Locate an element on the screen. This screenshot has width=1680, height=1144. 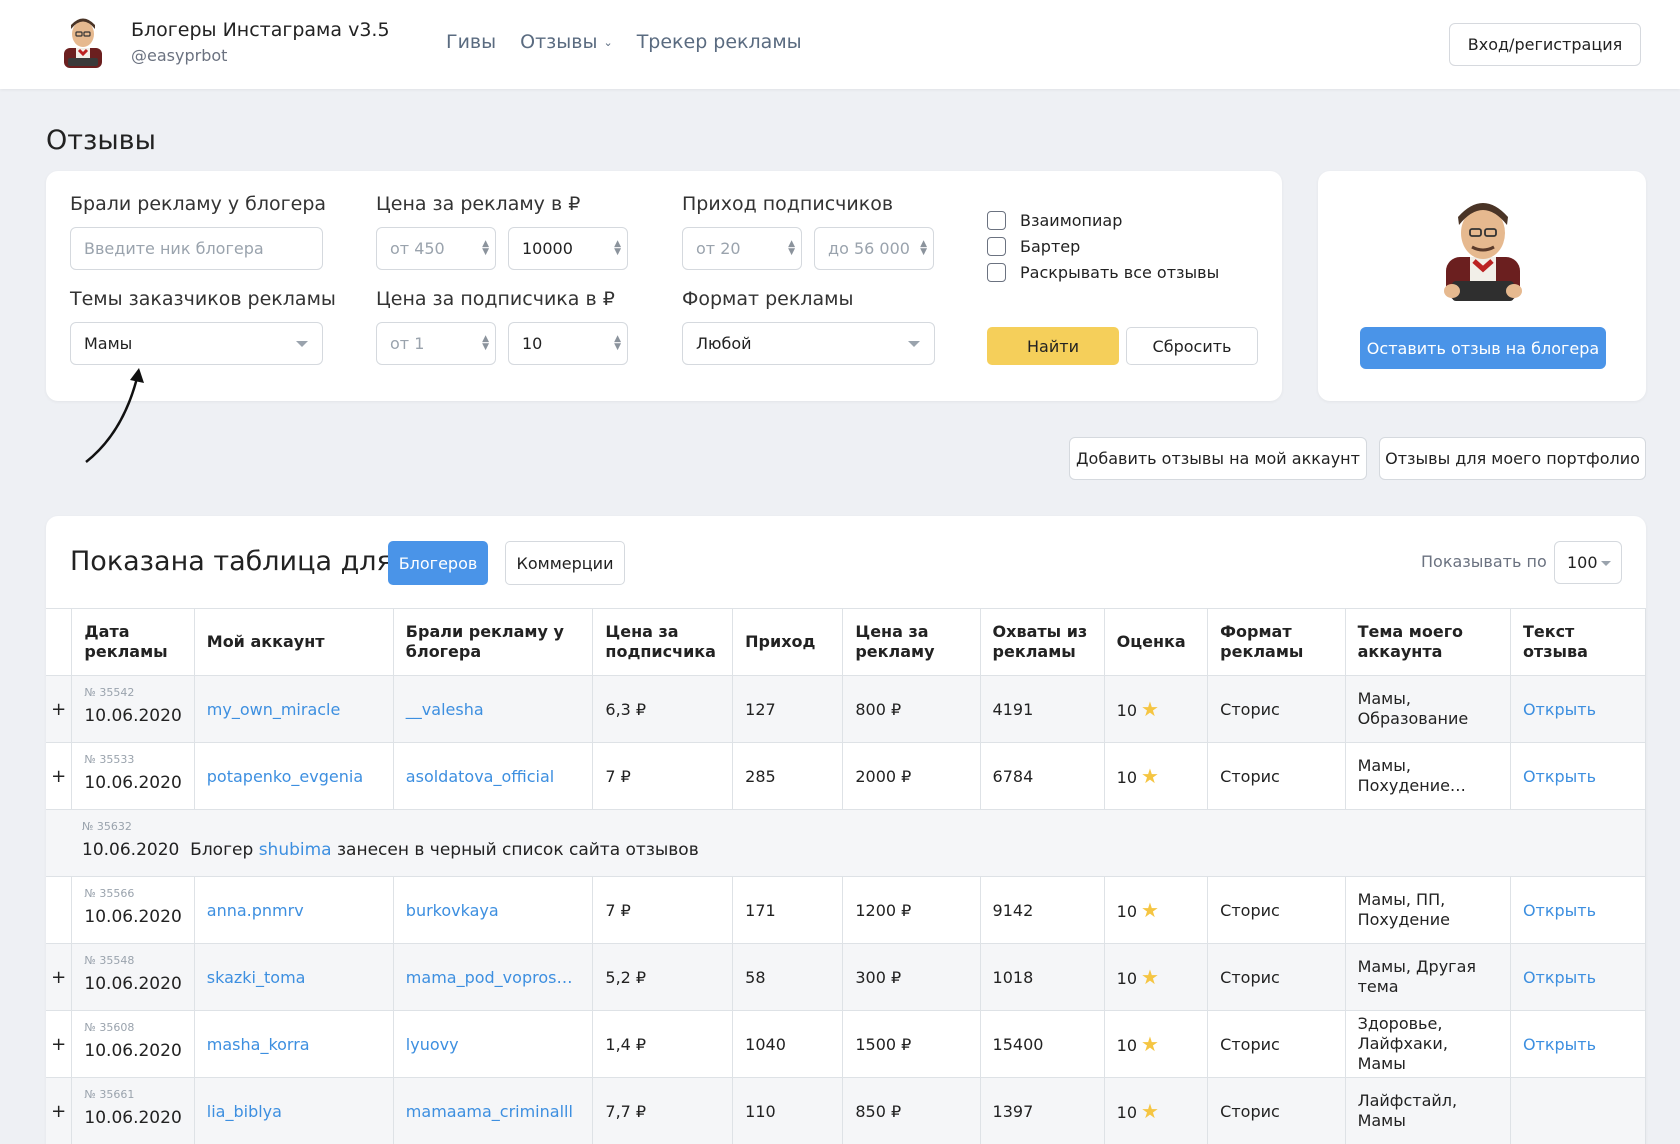
add-reviews-button: Добавить отзывы на мой аккаунт is located at coordinates (1218, 458).